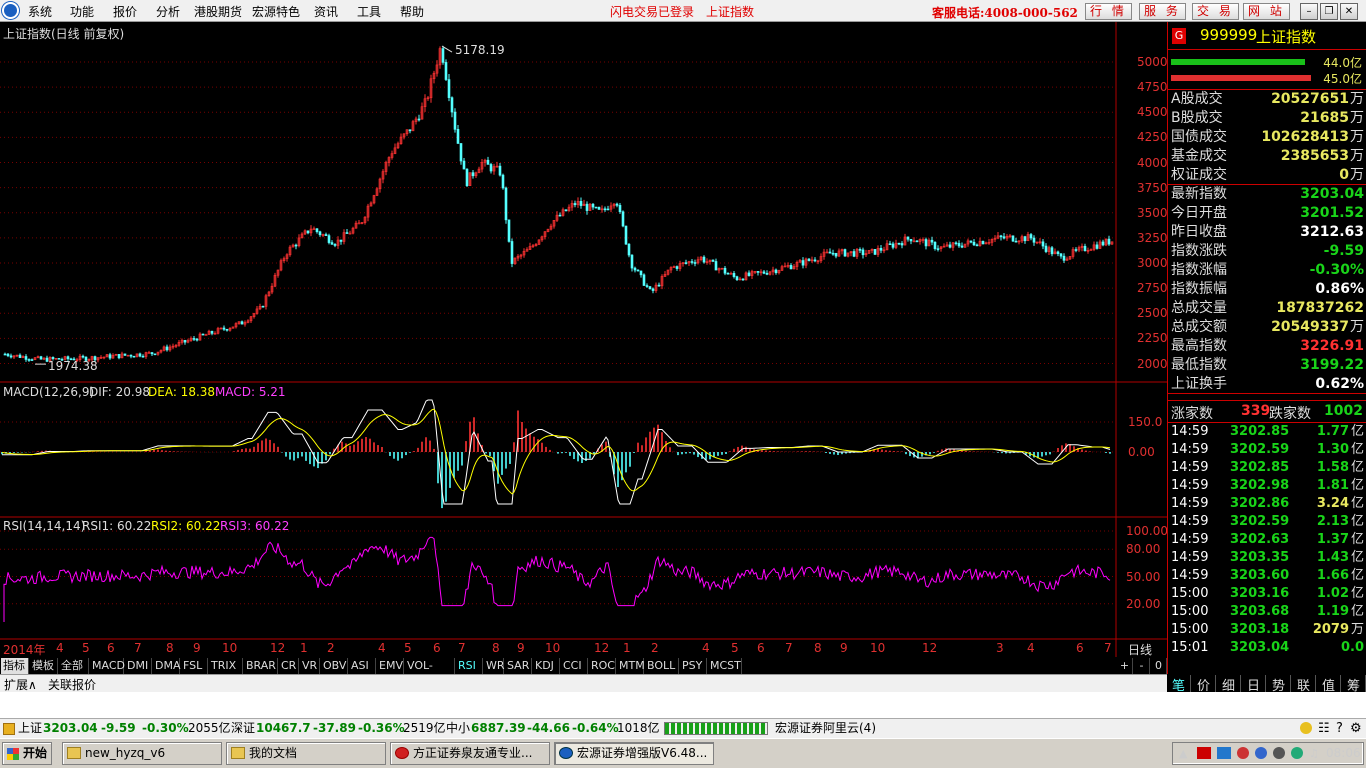 Image resolution: width=1366 pixels, height=768 pixels. What do you see at coordinates (546, 666) in the screenshot?
I see `indicator-tab-kdj: KDJ` at bounding box center [546, 666].